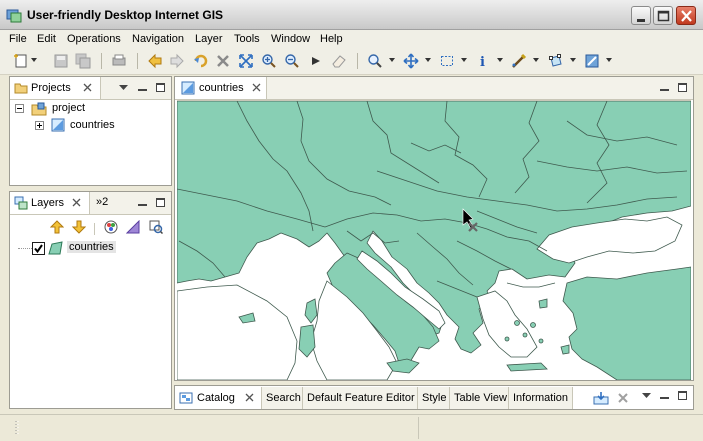 This screenshot has height=441, width=703. Describe the element at coordinates (17, 428) in the screenshot. I see `status-grip-icon` at that location.